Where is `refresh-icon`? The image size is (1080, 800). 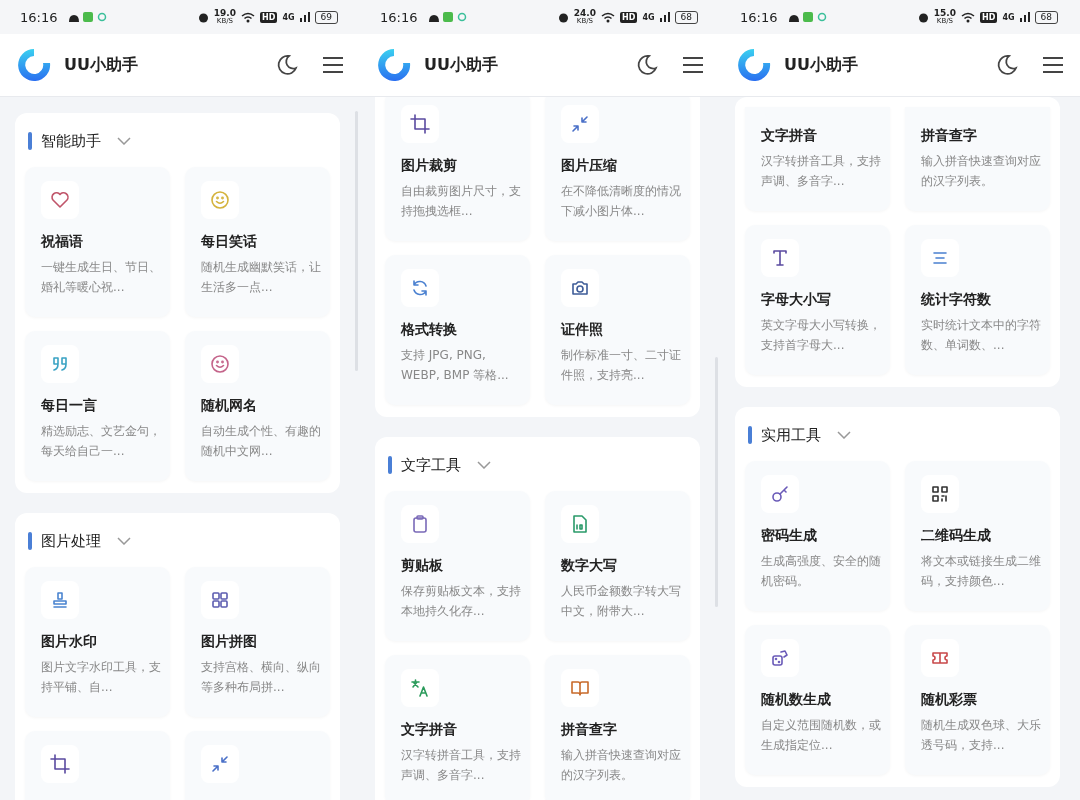
refresh-icon is located at coordinates (420, 288).